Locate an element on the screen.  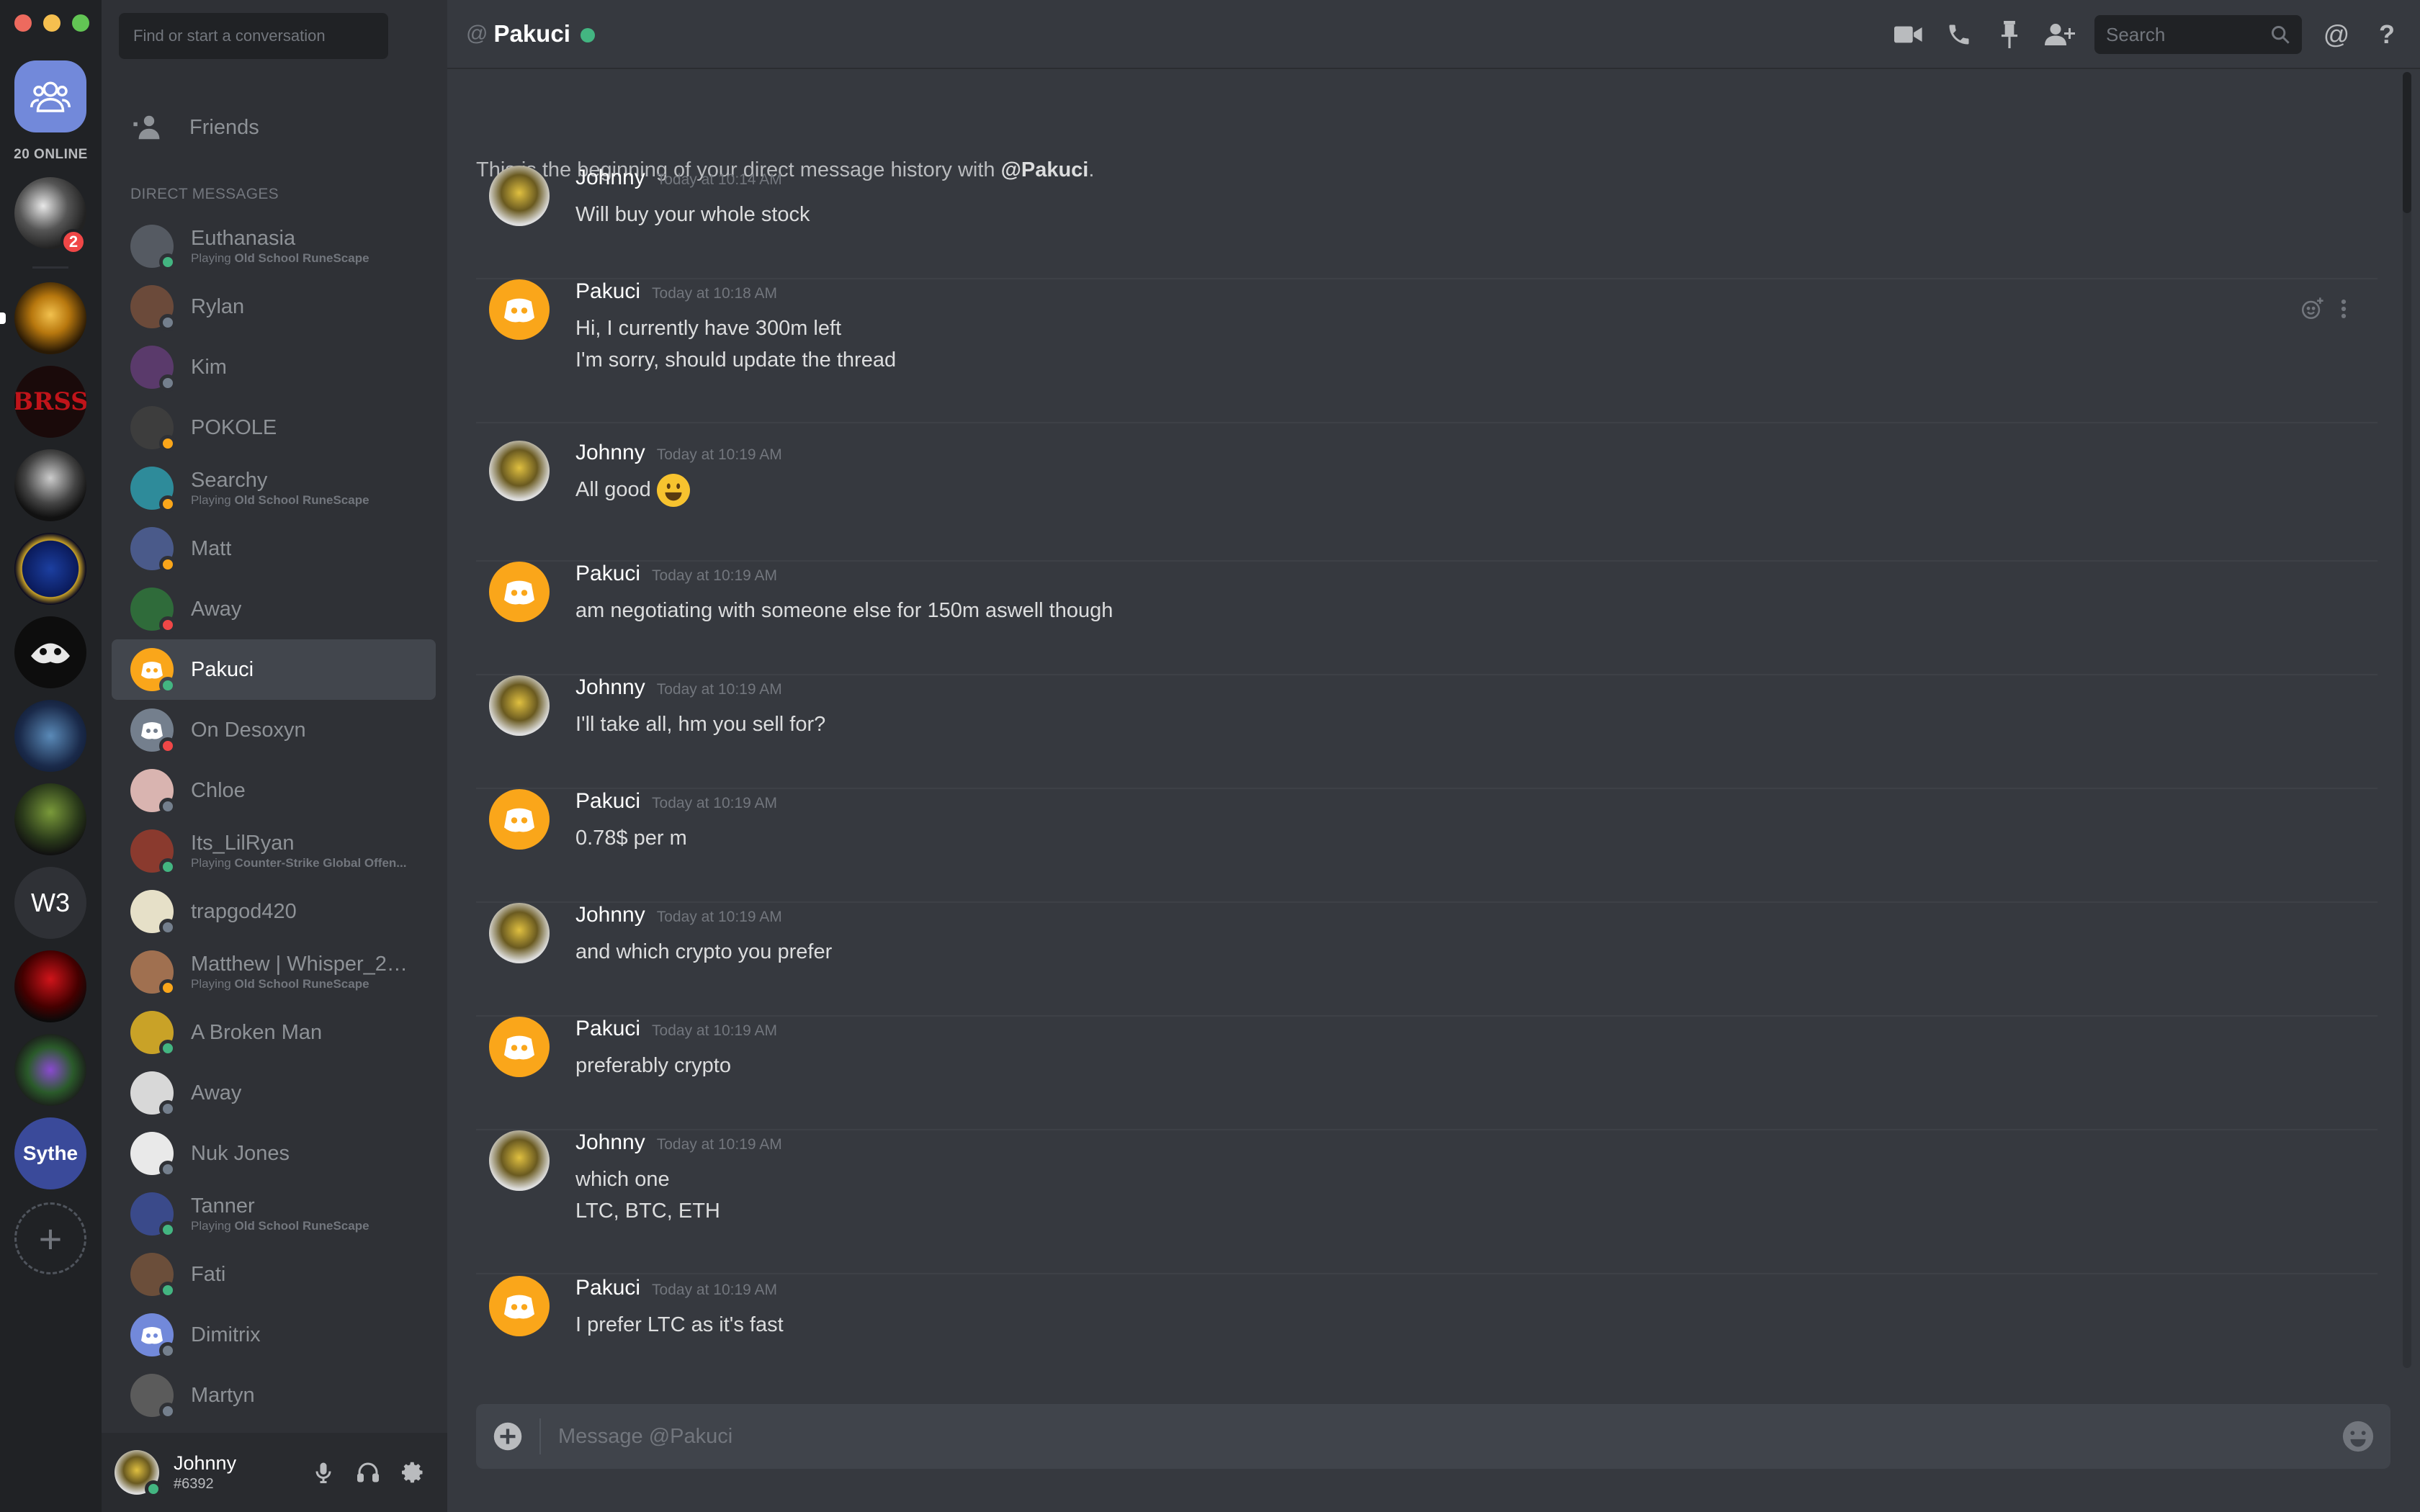
headphones-icon is located at coordinates (368, 1472).